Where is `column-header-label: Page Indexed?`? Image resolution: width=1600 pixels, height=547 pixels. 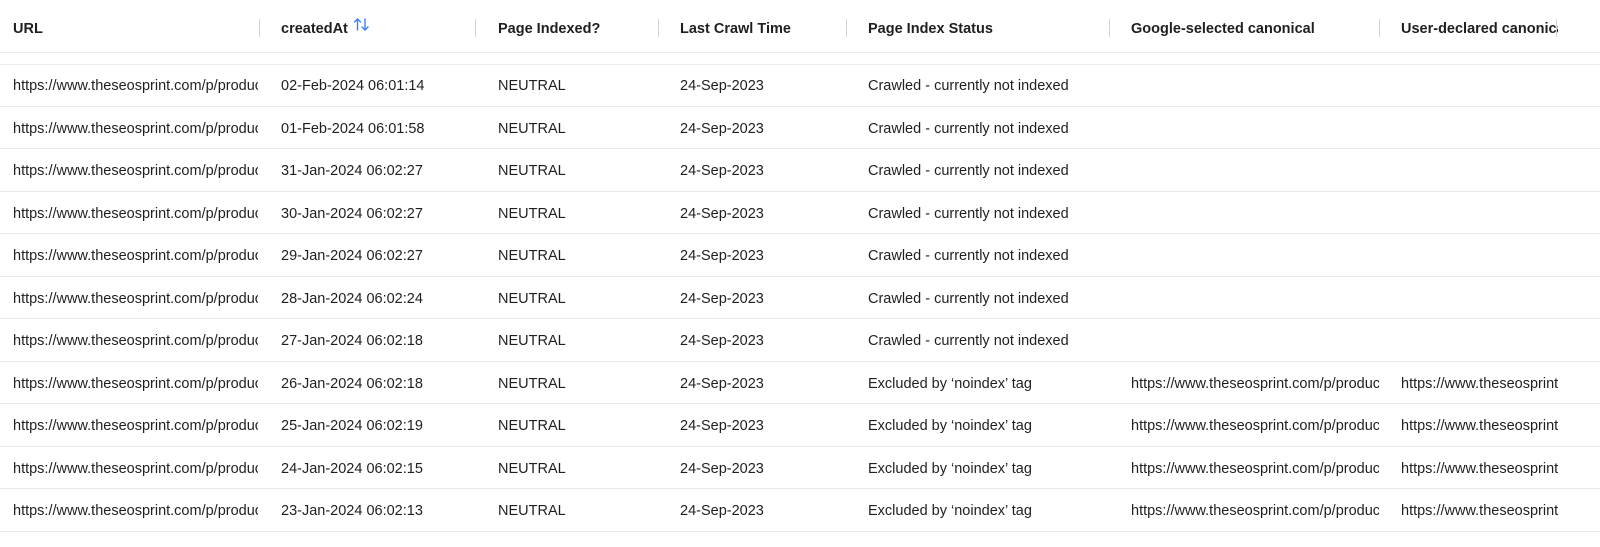
column-header-label: Page Indexed? is located at coordinates (549, 29).